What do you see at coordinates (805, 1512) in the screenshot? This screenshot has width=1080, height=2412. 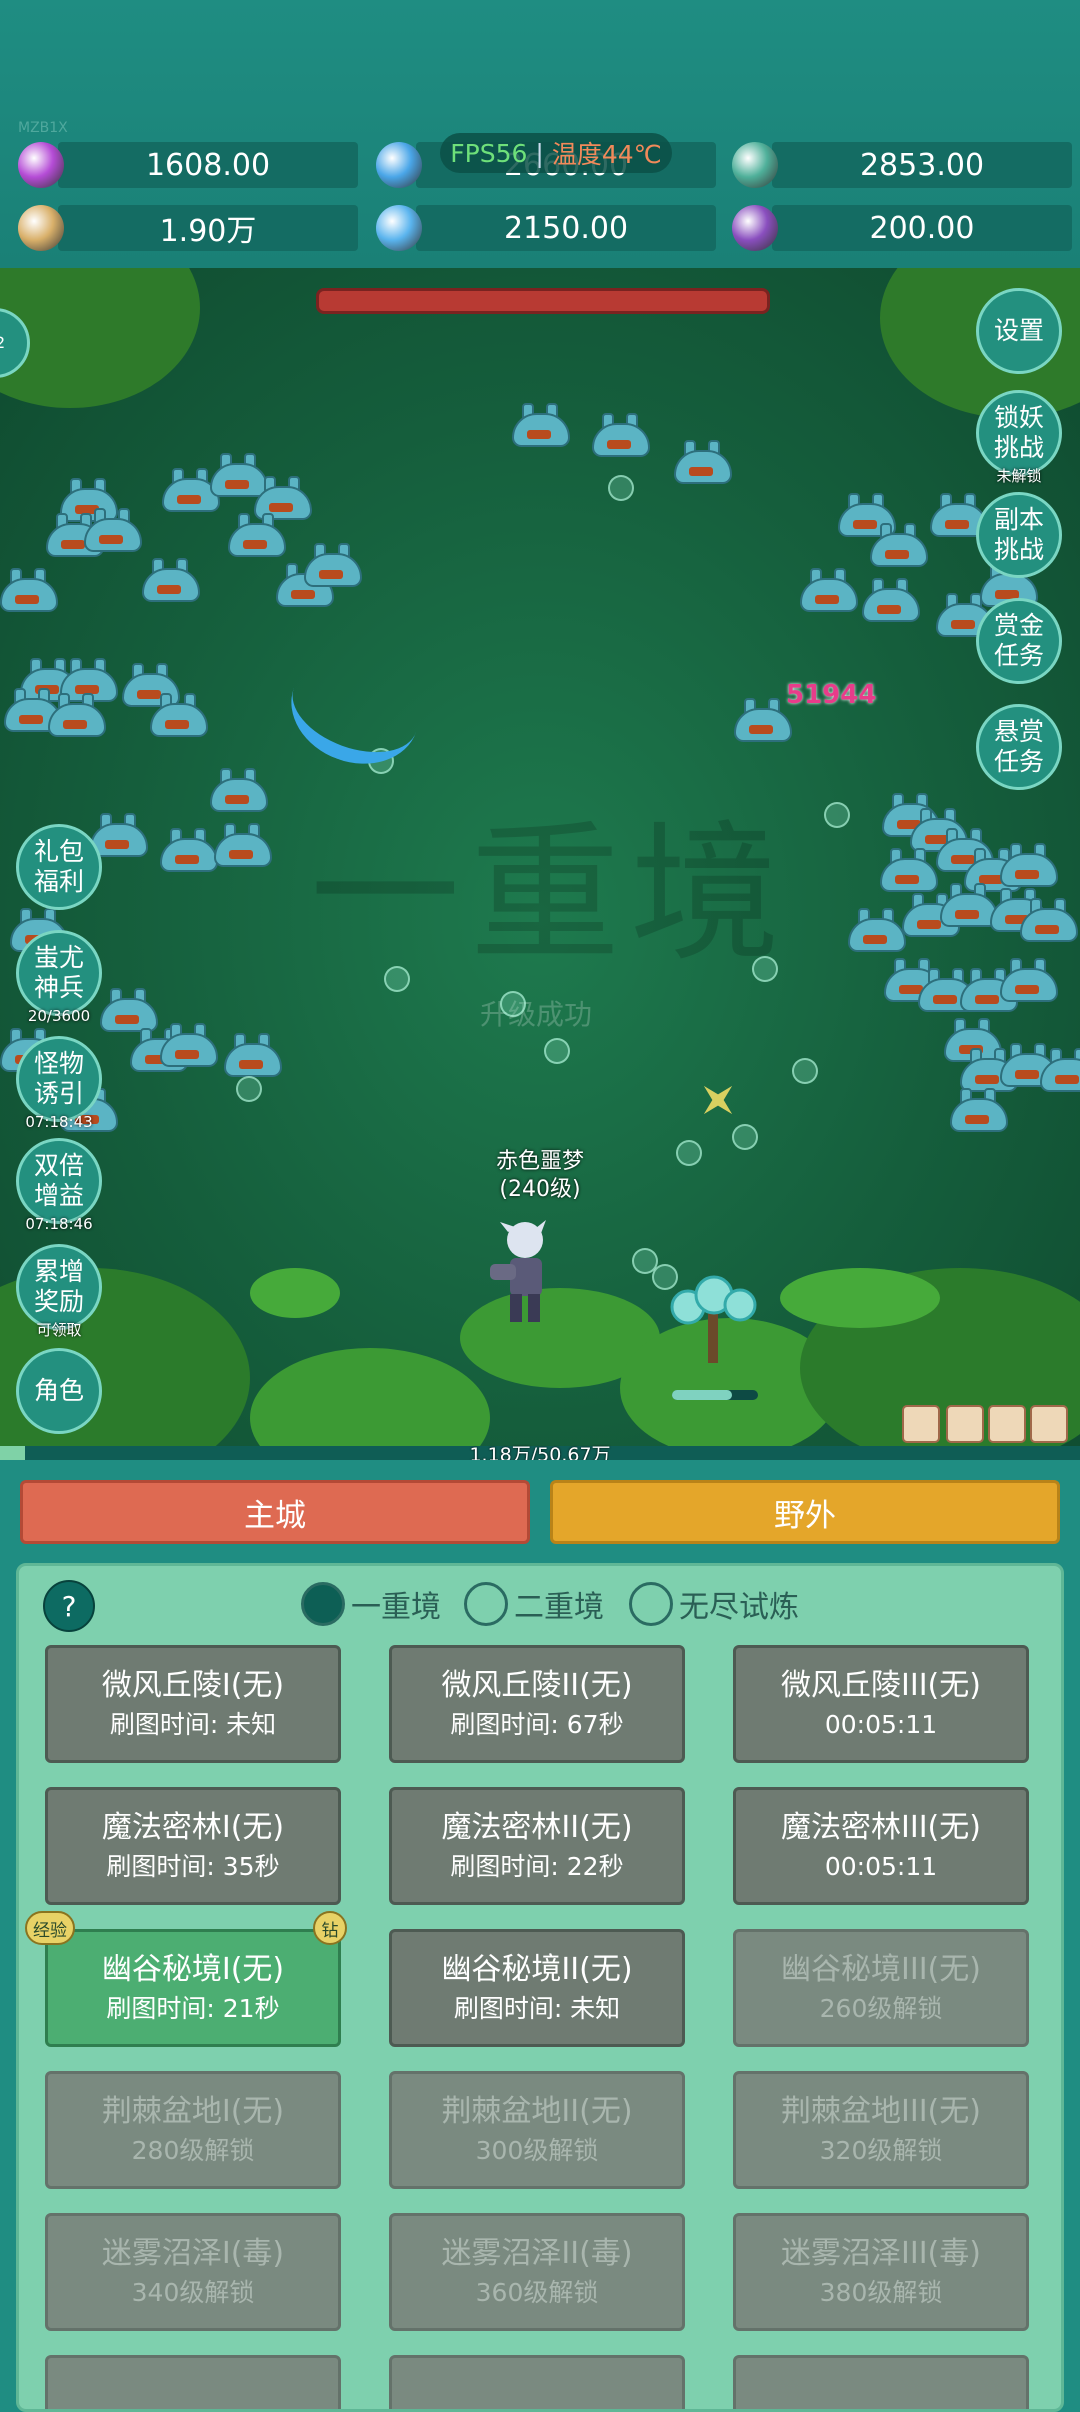 I see `tab-field: 野外` at bounding box center [805, 1512].